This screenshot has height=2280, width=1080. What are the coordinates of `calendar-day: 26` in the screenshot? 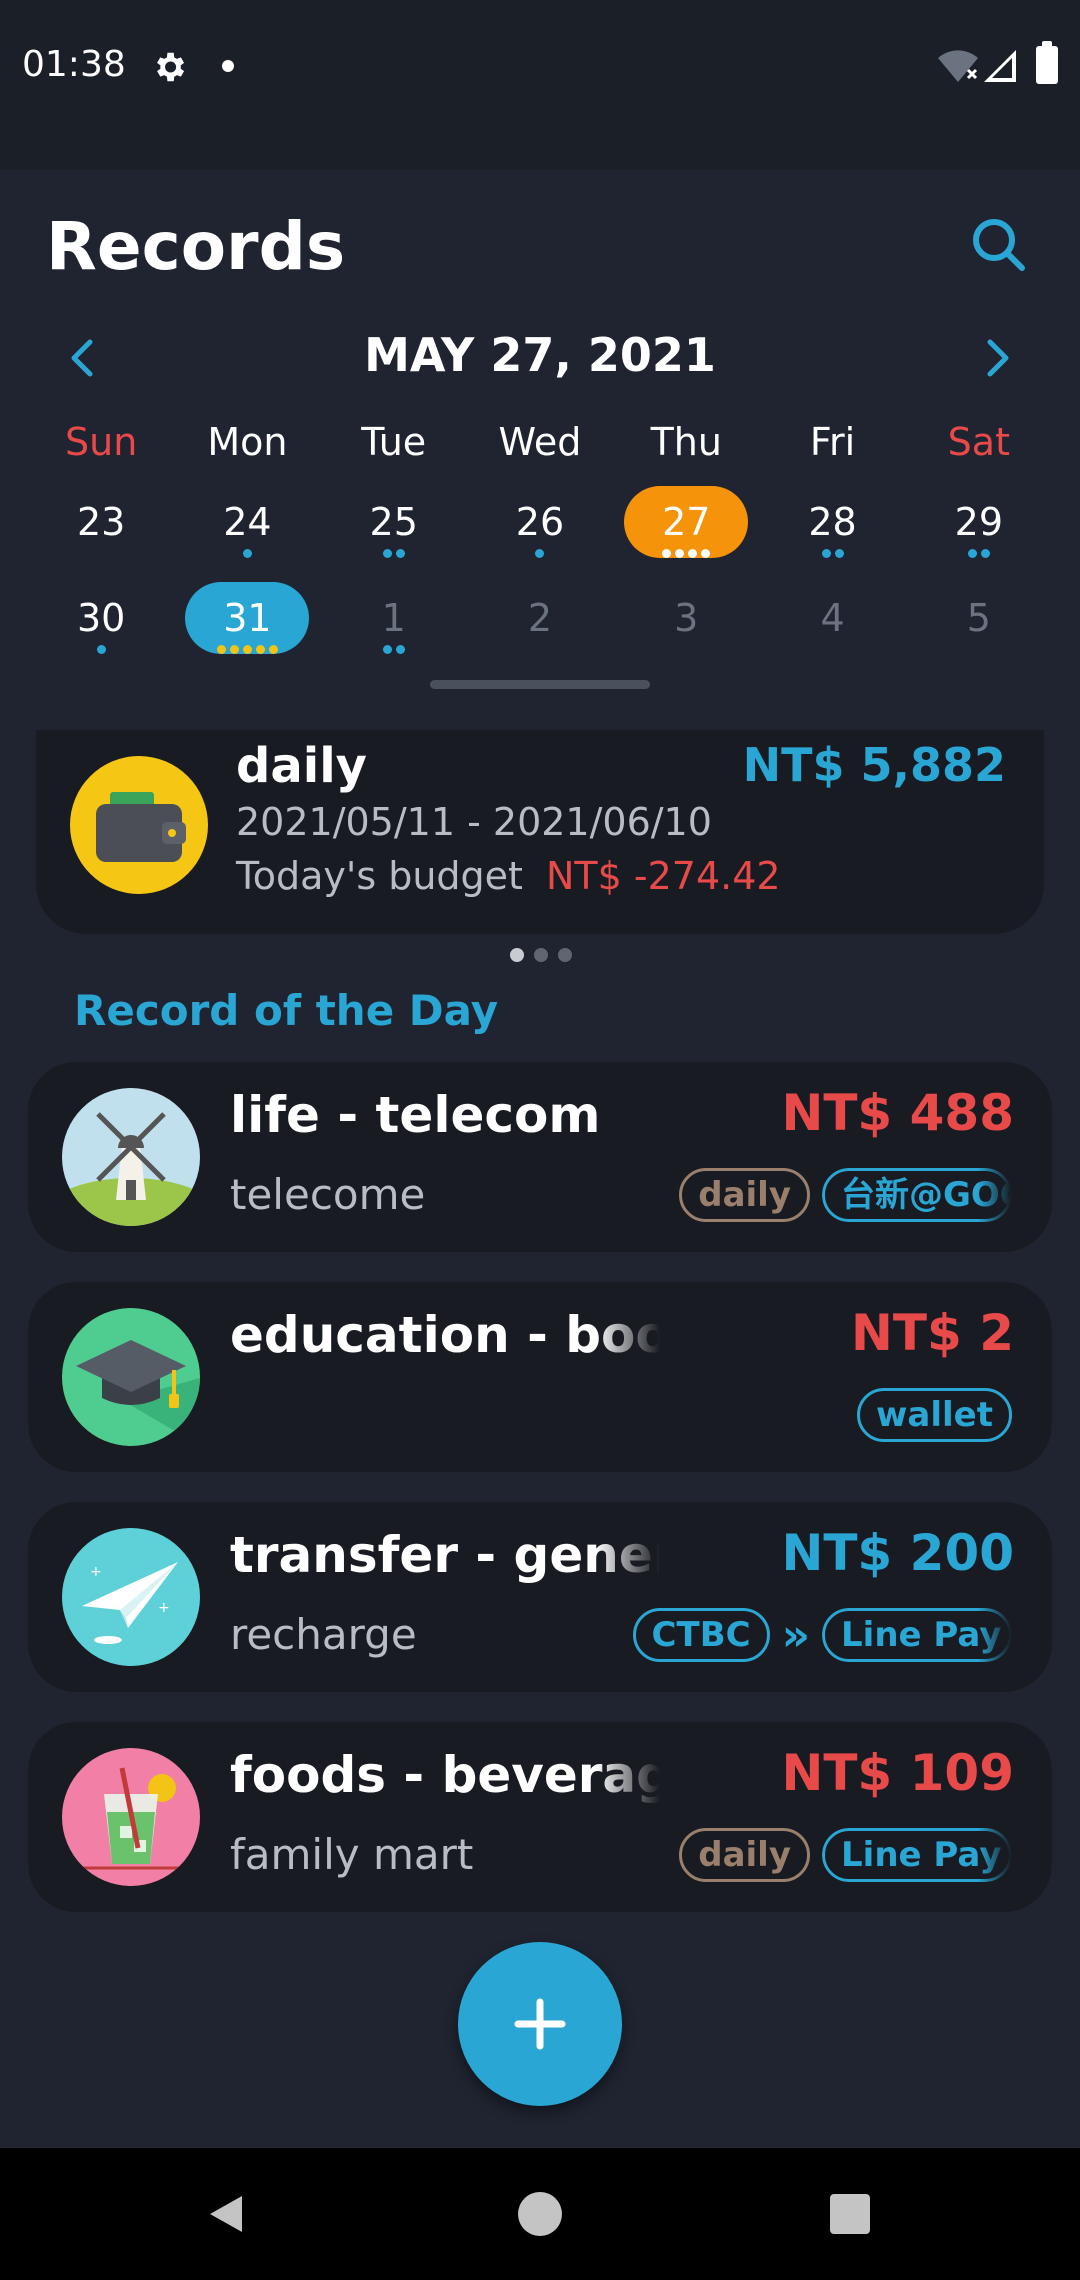 It's located at (540, 522).